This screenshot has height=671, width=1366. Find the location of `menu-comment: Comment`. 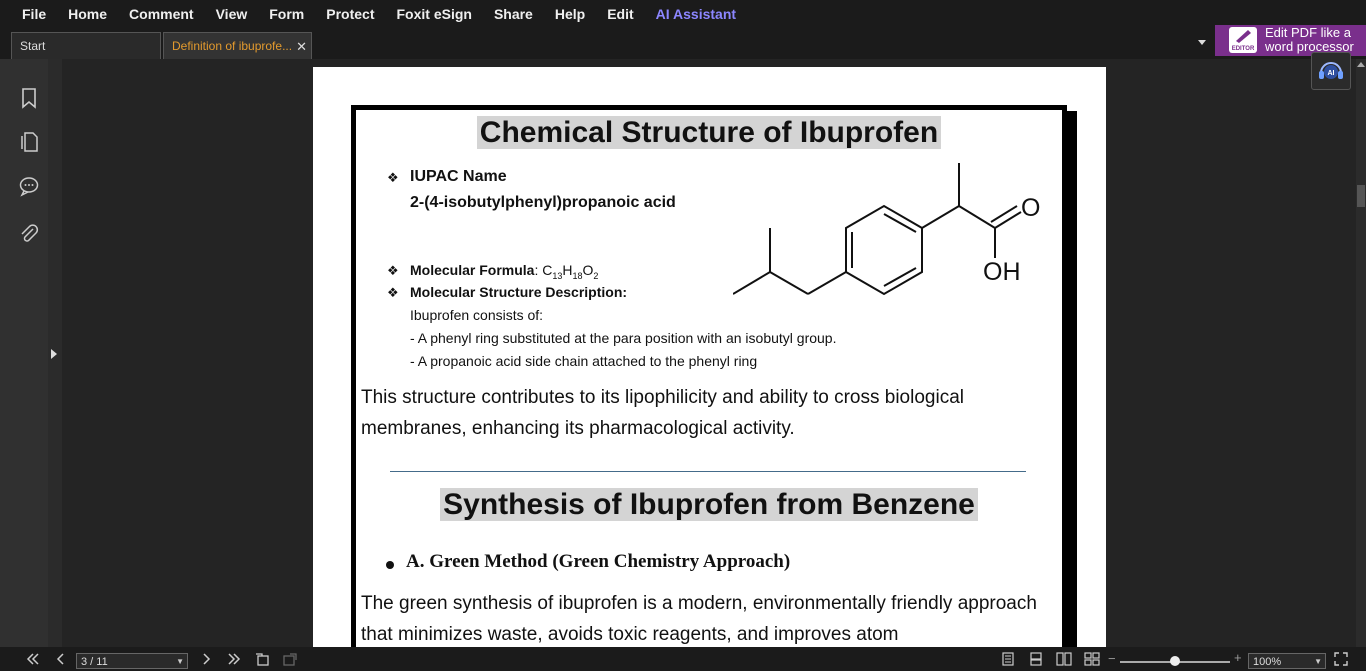

menu-comment: Comment is located at coordinates (161, 14).